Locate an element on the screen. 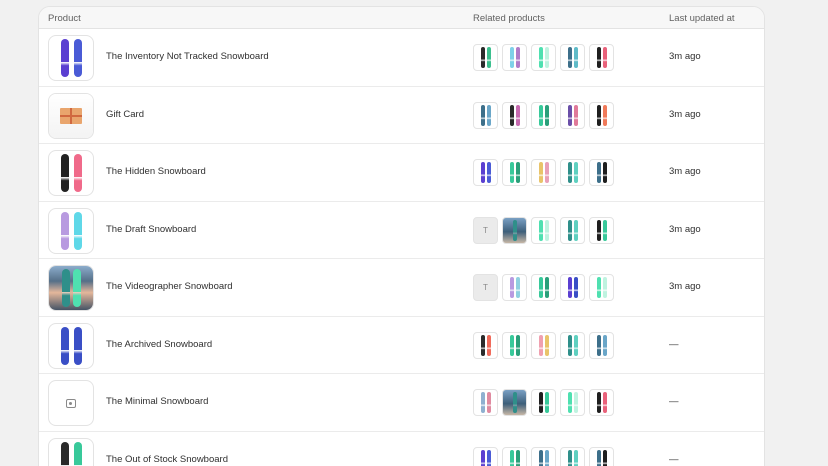 Image resolution: width=828 pixels, height=466 pixels. product-name-link: The Out of Stock Snowboard is located at coordinates (167, 459).